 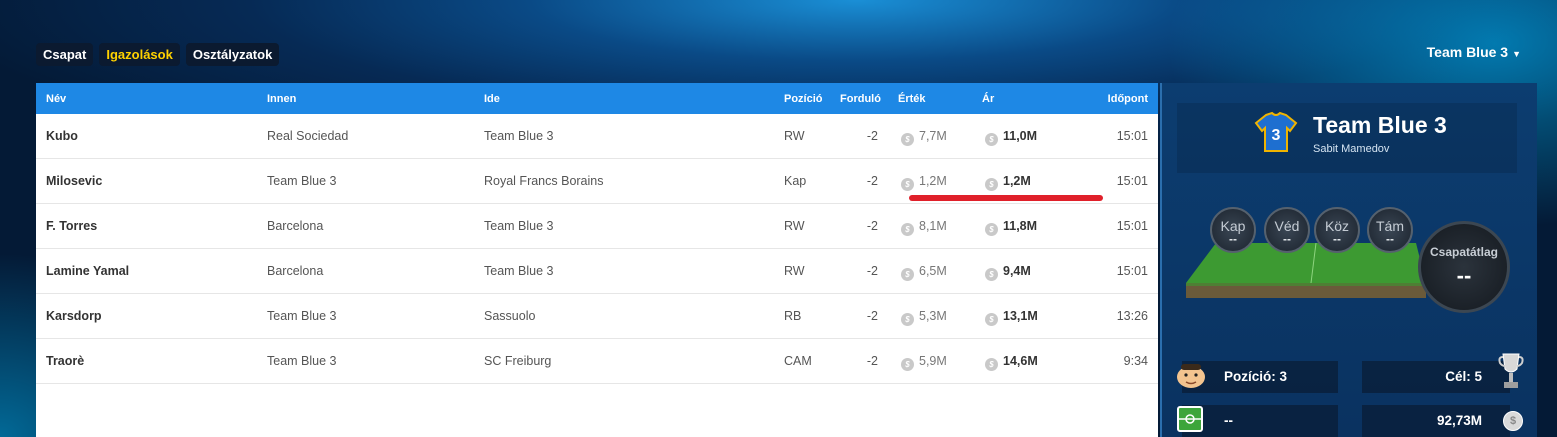 I want to click on tab-csapat: Csapat, so click(x=65, y=54).